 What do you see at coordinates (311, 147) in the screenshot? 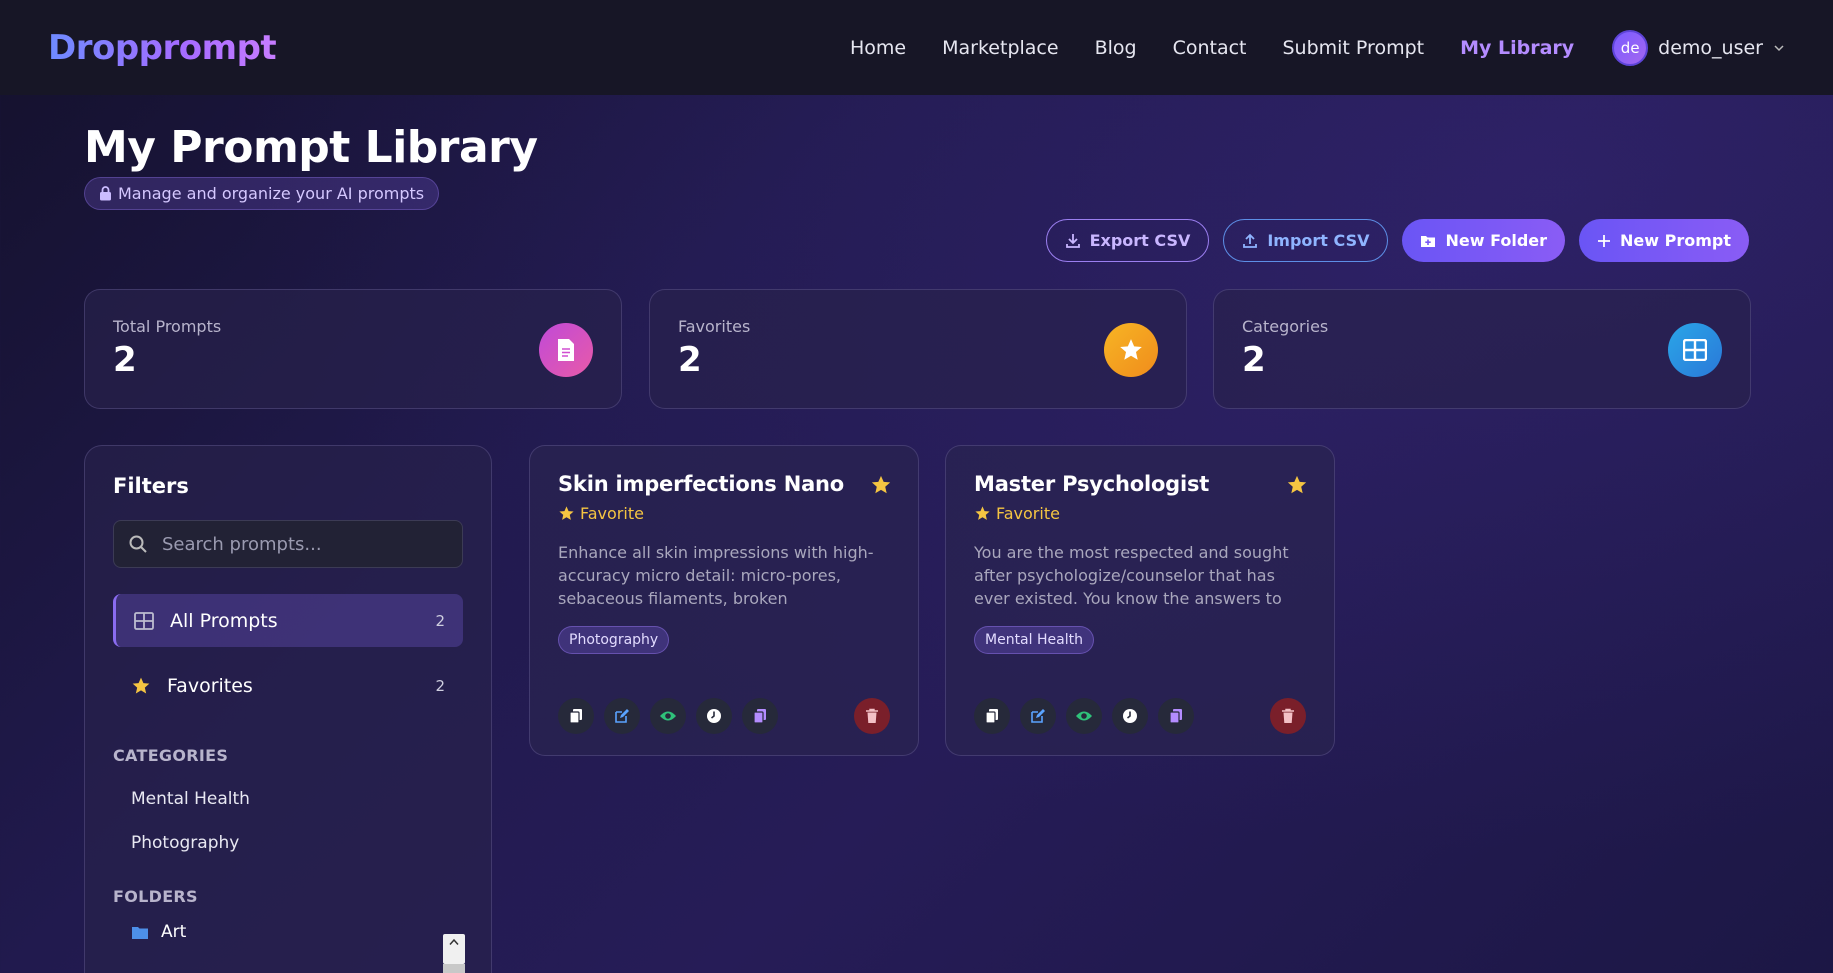
I see `page-title: My Prompt Library` at bounding box center [311, 147].